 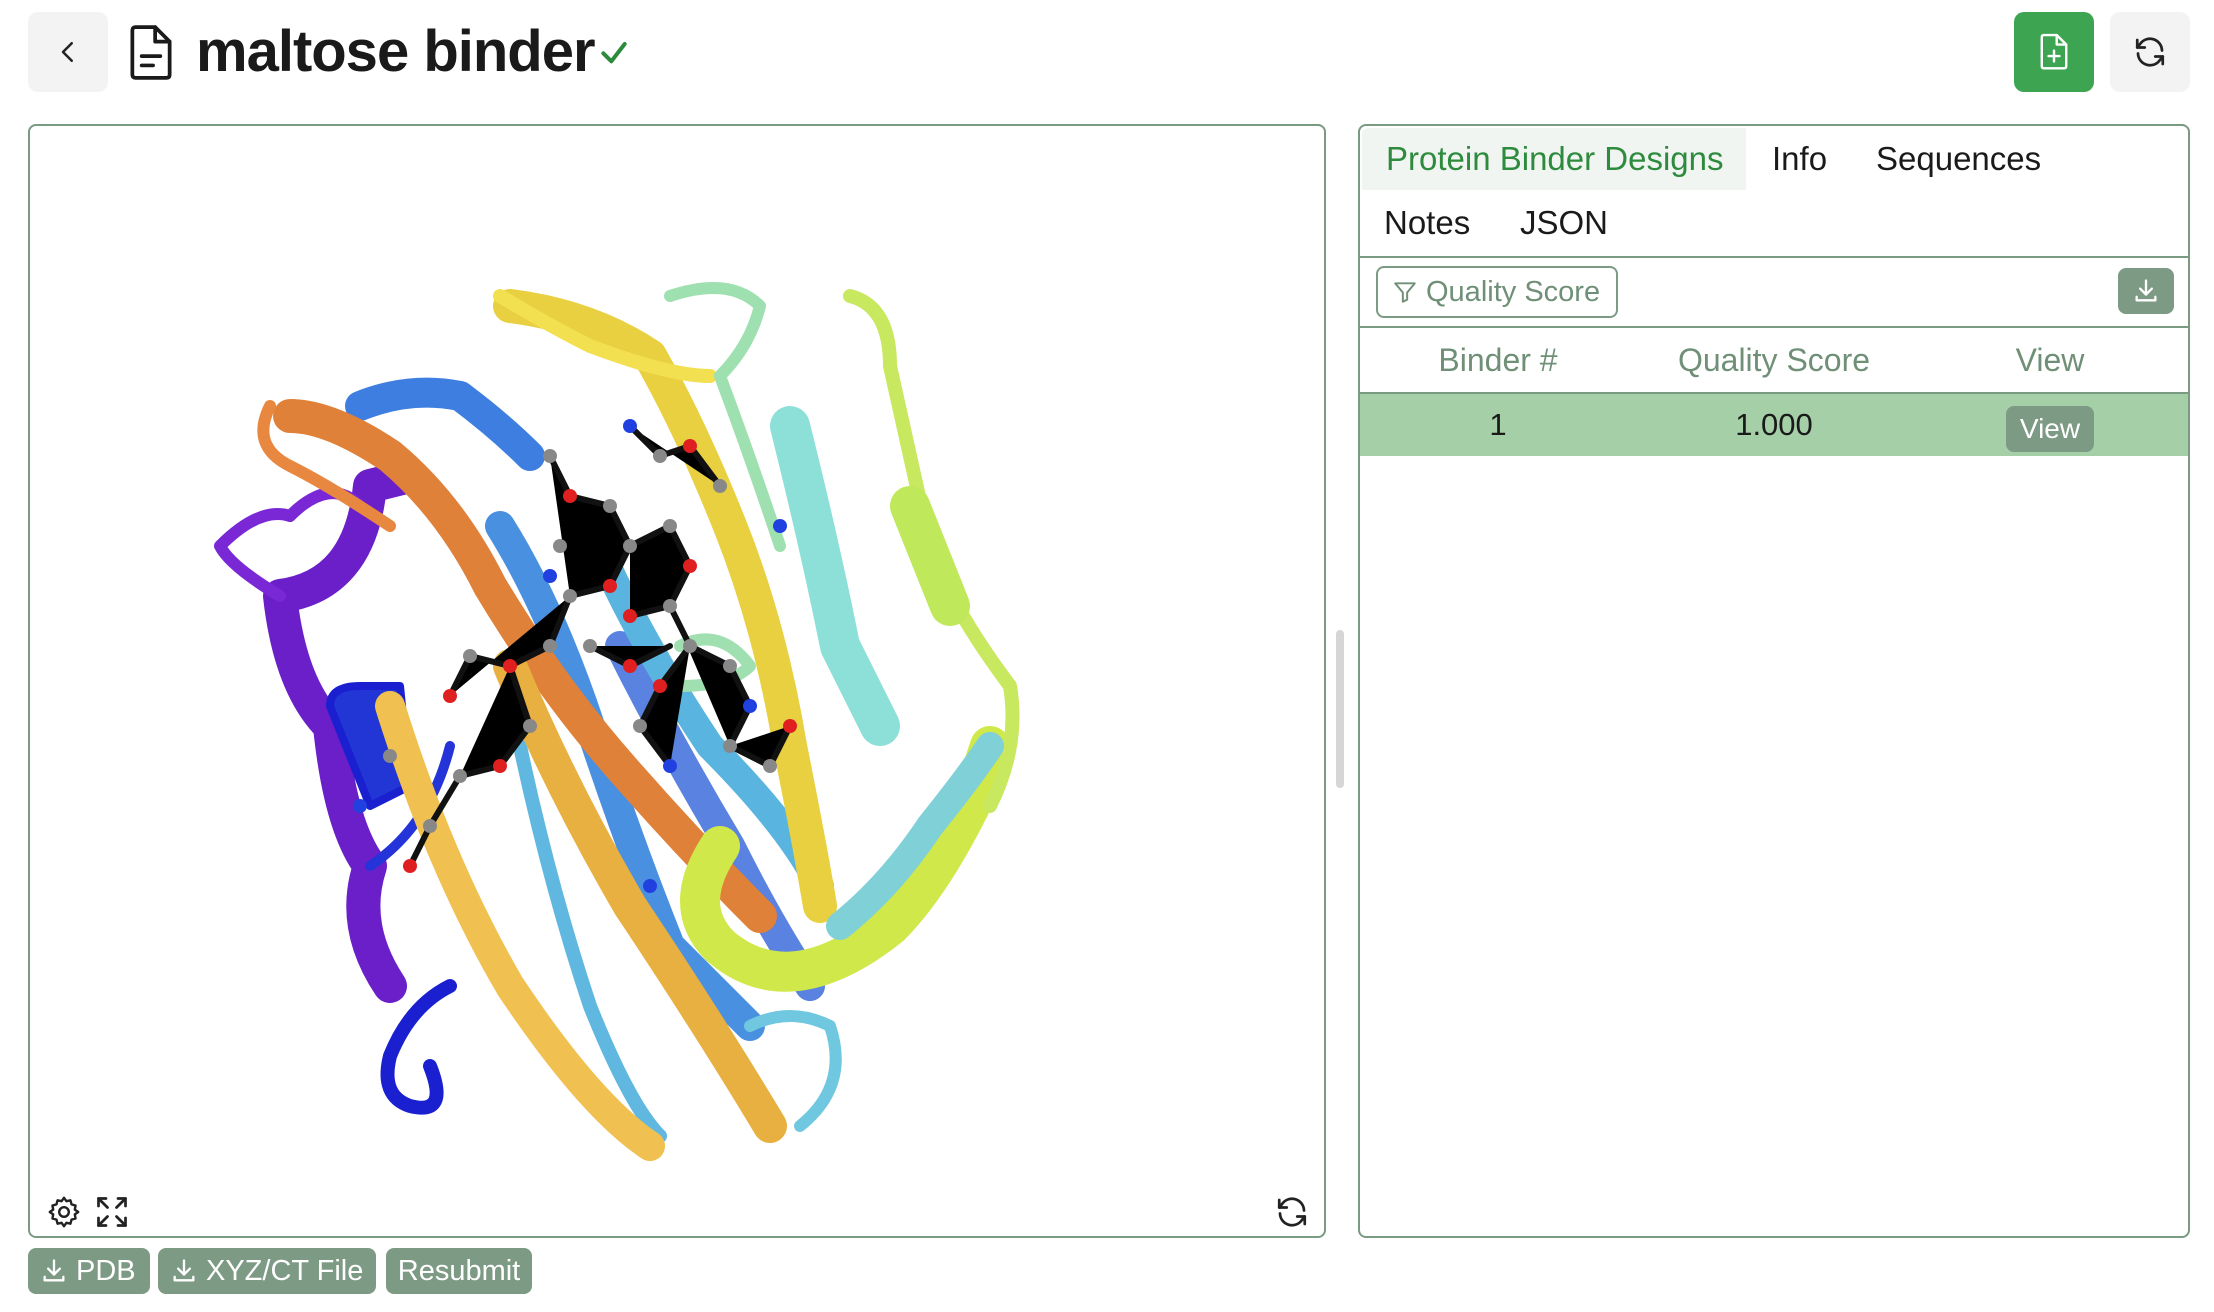 What do you see at coordinates (396, 51) in the screenshot?
I see `page-title: maltose binder` at bounding box center [396, 51].